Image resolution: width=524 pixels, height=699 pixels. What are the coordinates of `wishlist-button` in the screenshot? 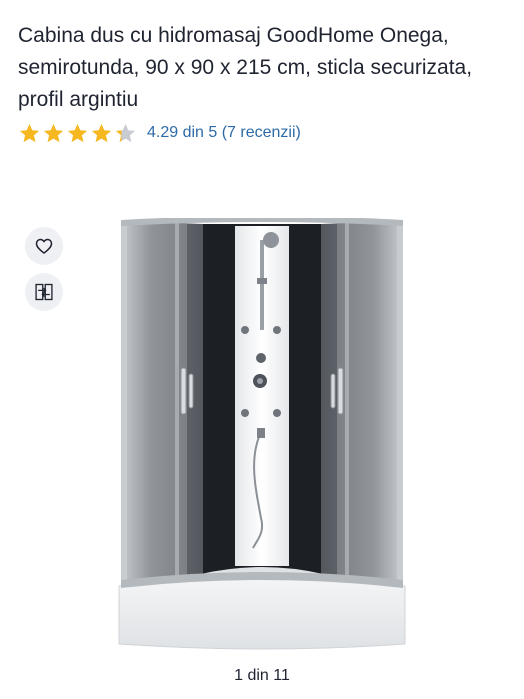 It's located at (44, 246).